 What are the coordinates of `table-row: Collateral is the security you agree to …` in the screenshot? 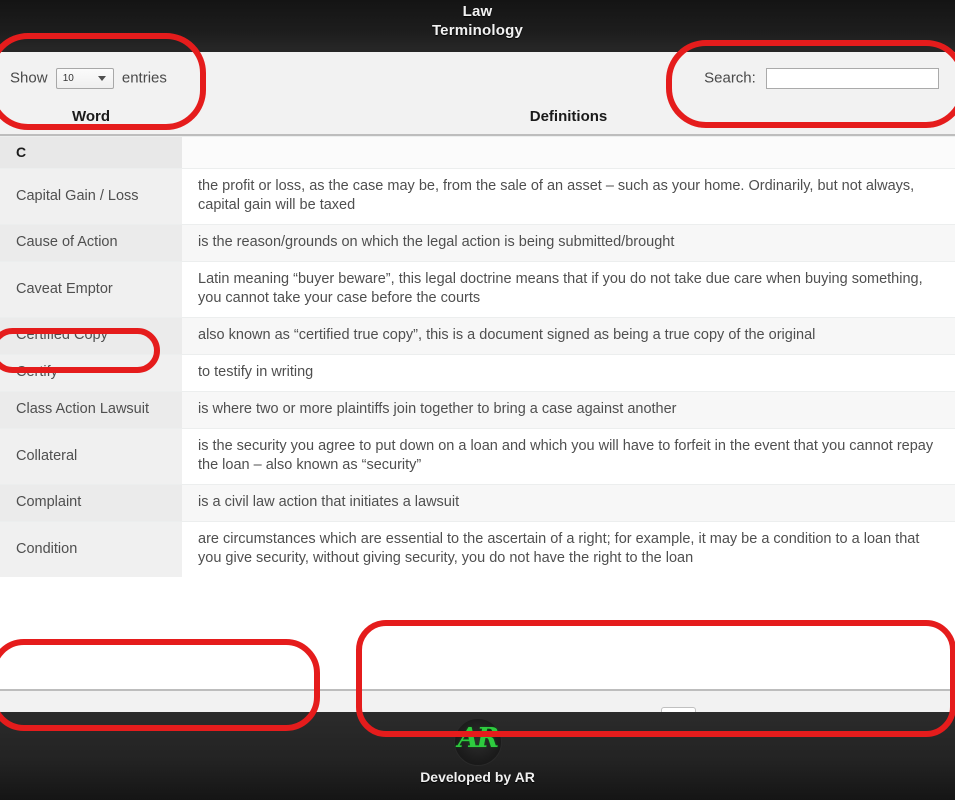 It's located at (477, 456).